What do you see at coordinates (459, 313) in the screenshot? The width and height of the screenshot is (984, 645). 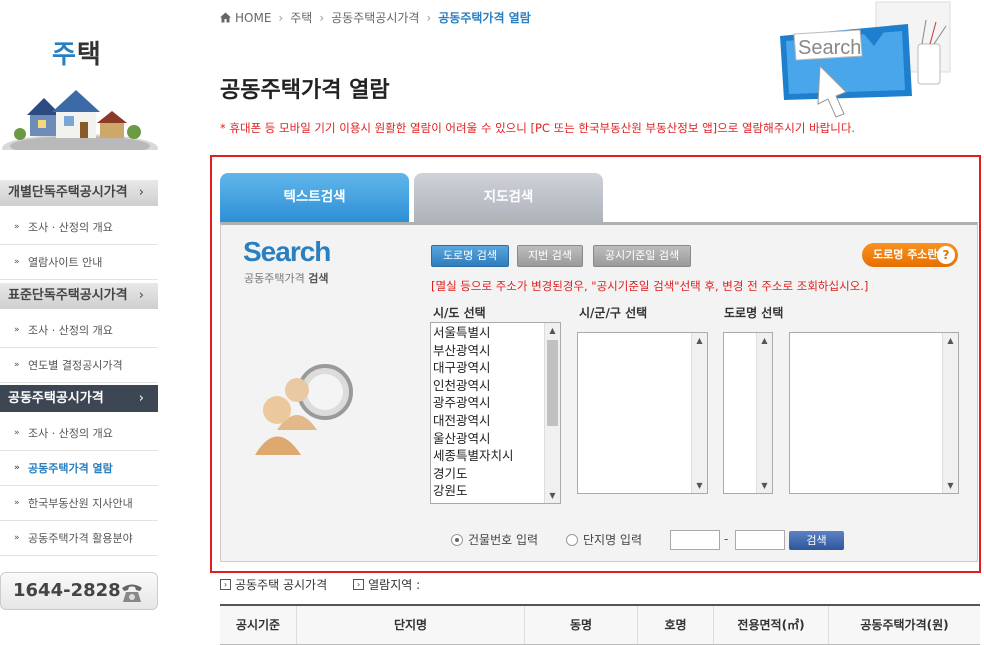 I see `sido-label: 시/도 선택` at bounding box center [459, 313].